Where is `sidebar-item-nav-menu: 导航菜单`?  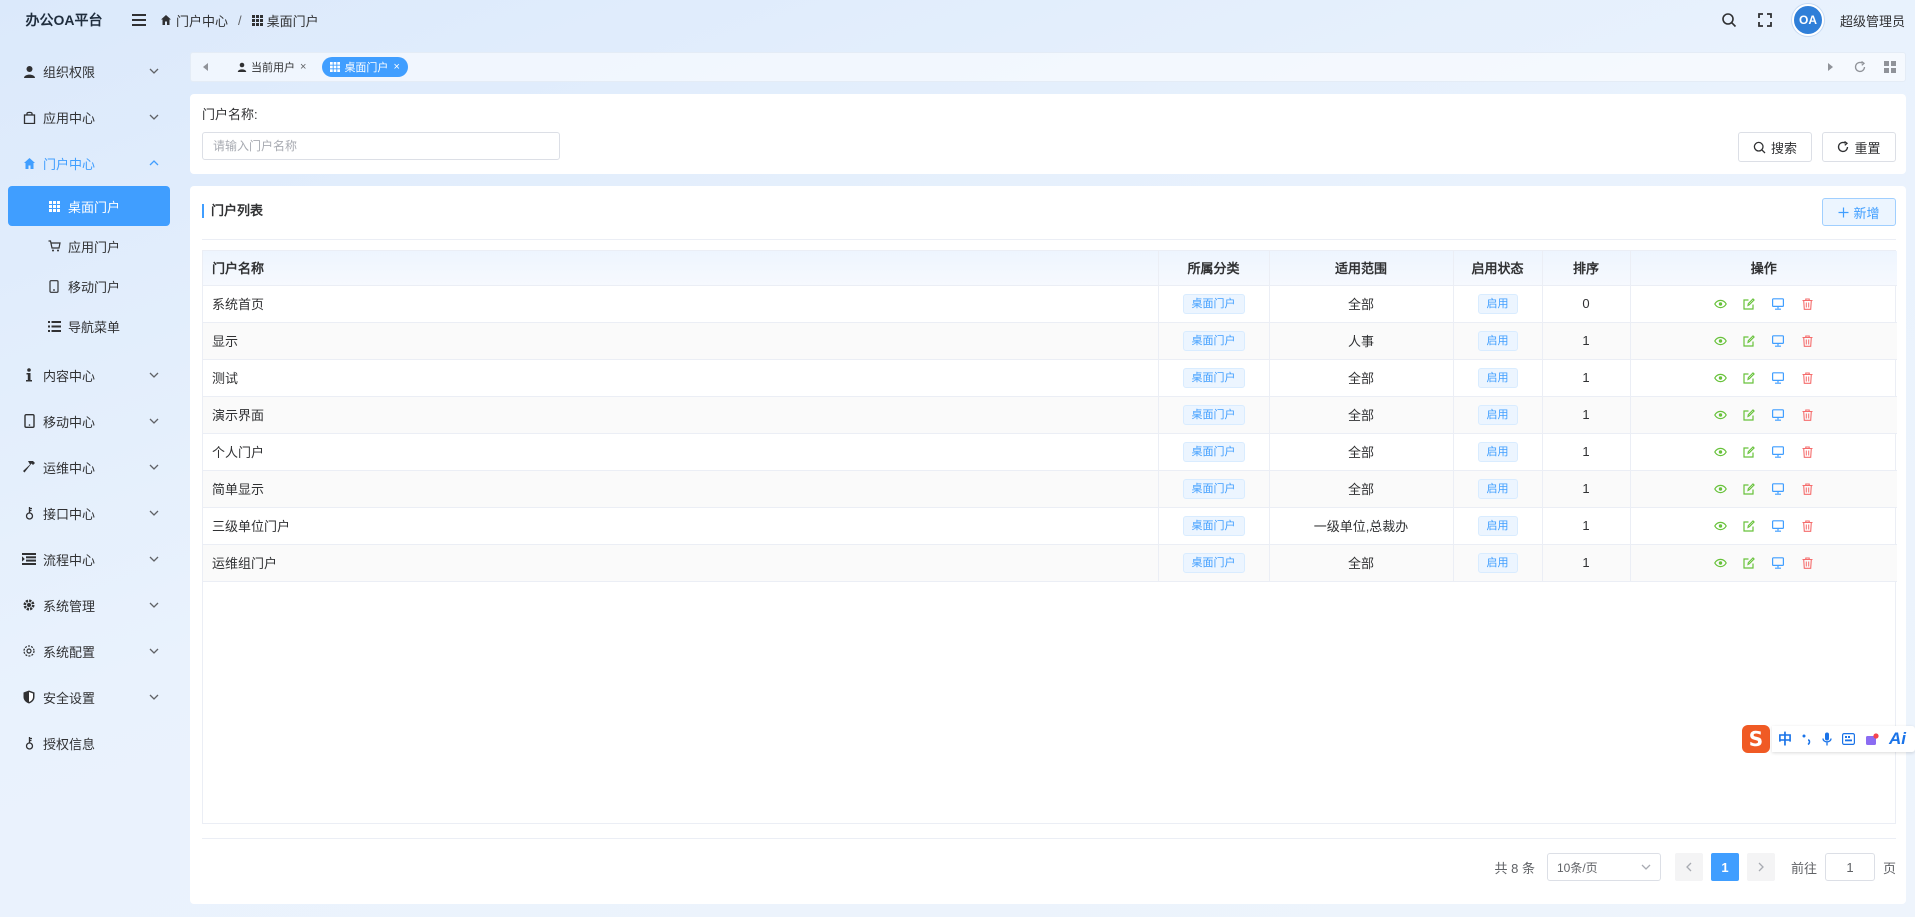
sidebar-item-nav-menu: 导航菜单 is located at coordinates (89, 326).